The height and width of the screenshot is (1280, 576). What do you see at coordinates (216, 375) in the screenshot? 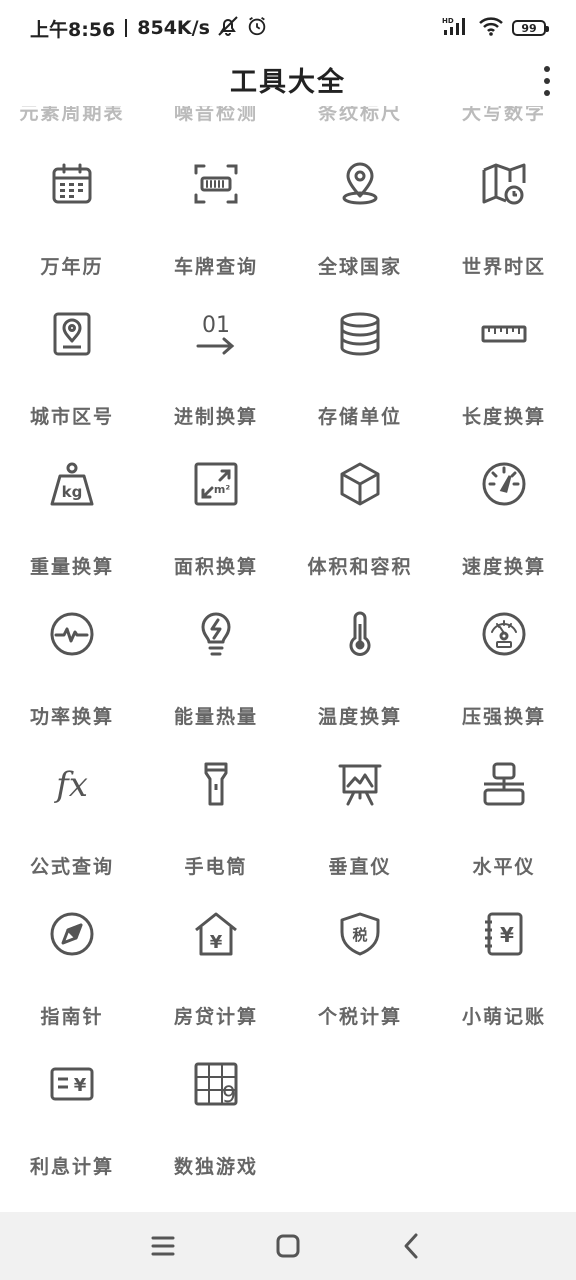
I see `tool-base-conversion: 01 进制换算` at bounding box center [216, 375].